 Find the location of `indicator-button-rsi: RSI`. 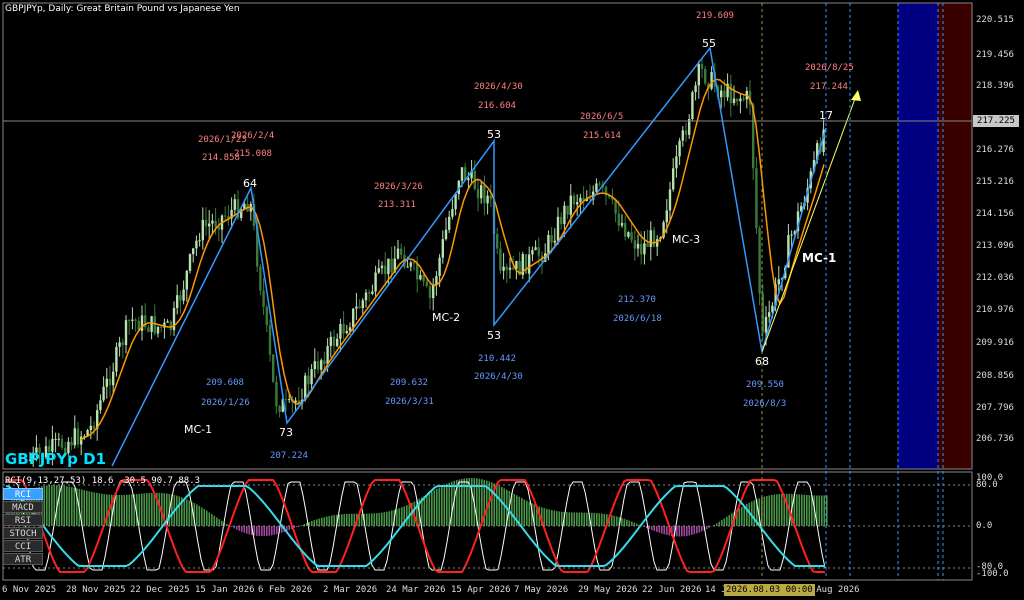

indicator-button-rsi: RSI is located at coordinates (23, 520).